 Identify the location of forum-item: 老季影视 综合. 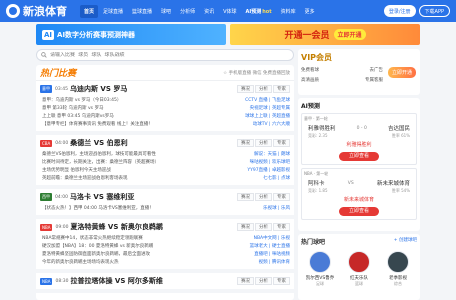
(398, 269).